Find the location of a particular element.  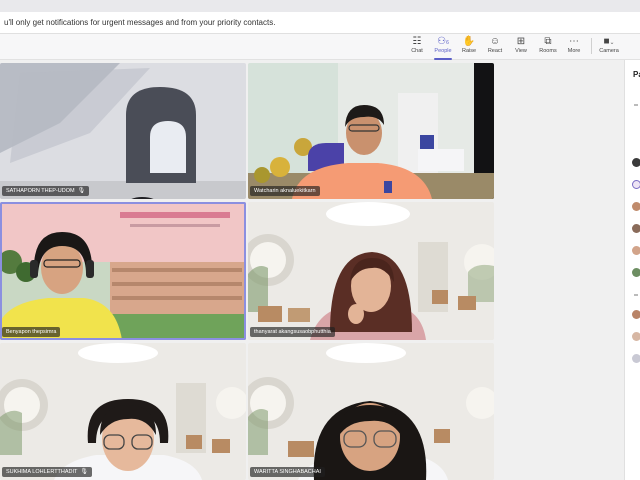

video-tile-5: SUKHIMA LOHLERTTHADIT 🎙 is located at coordinates (123, 411).